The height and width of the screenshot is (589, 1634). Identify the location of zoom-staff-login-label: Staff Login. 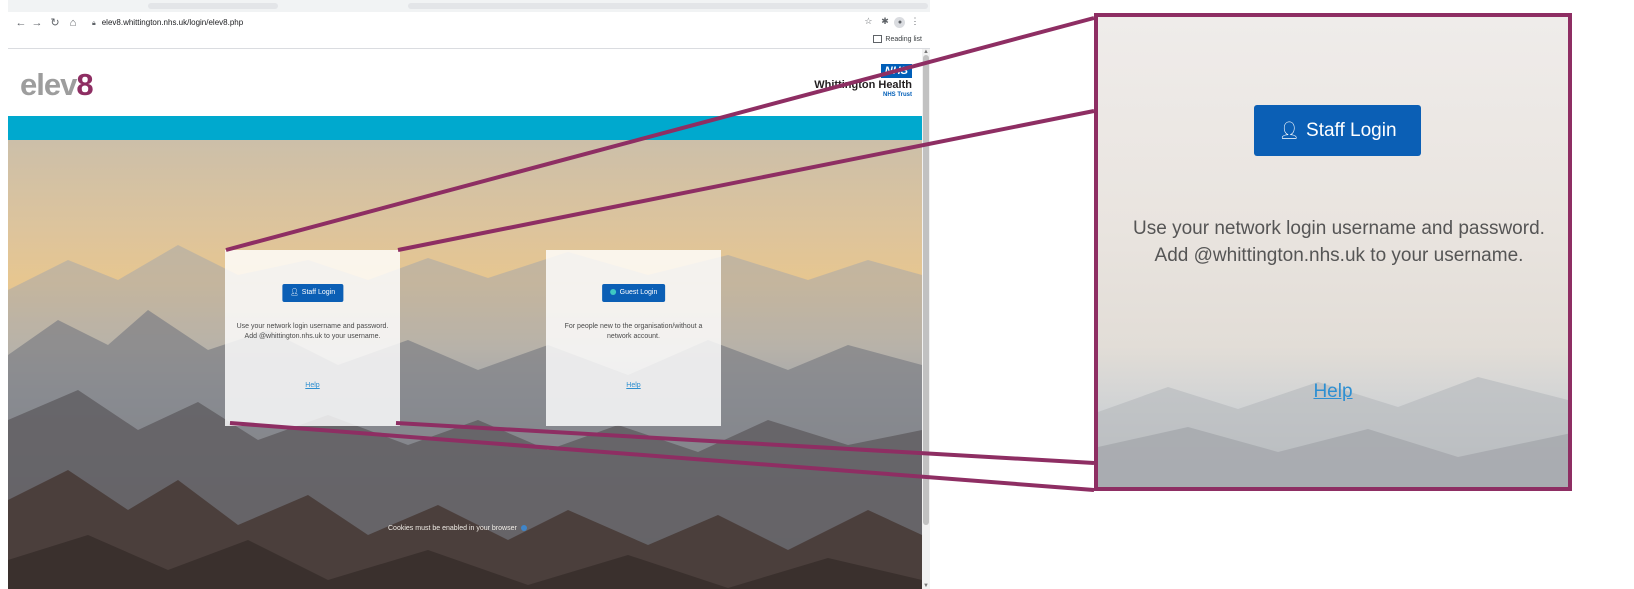
(1351, 130).